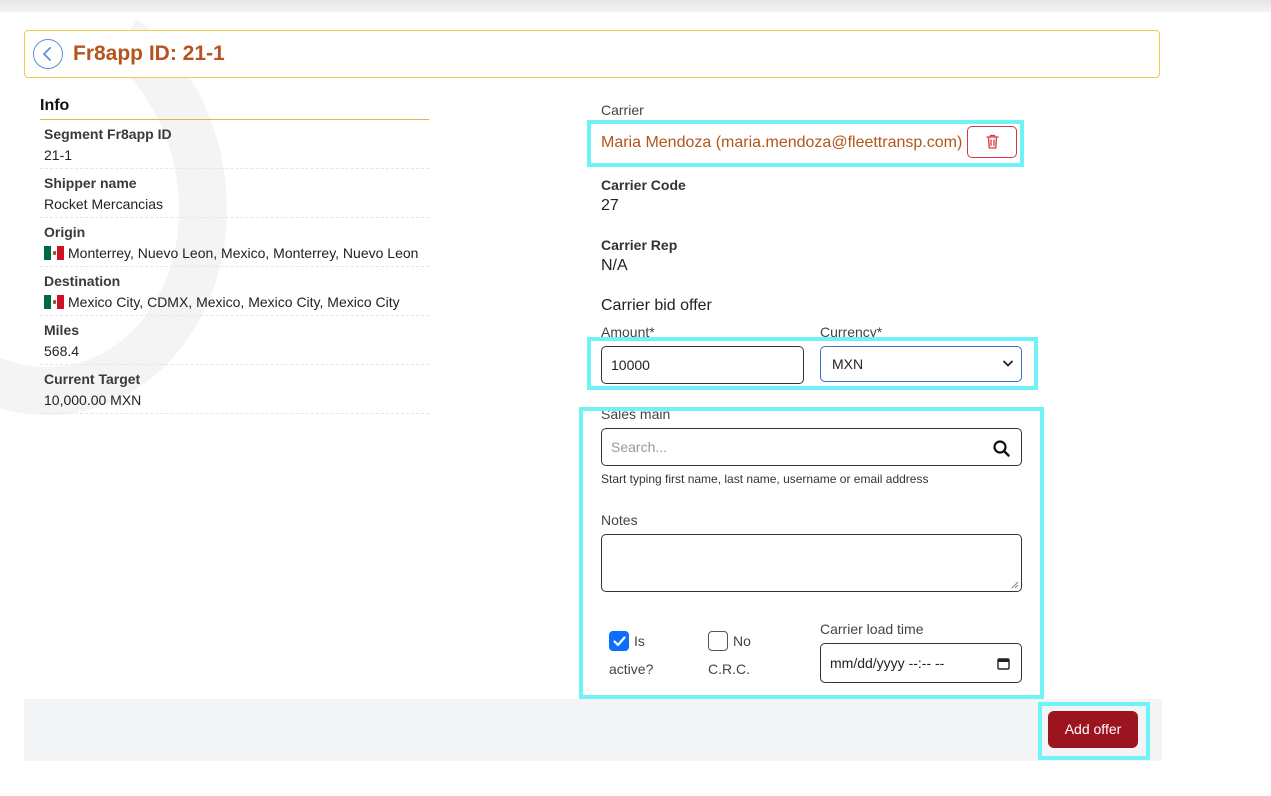 This screenshot has height=796, width=1271. Describe the element at coordinates (234, 108) in the screenshot. I see `info-title: Info` at that location.